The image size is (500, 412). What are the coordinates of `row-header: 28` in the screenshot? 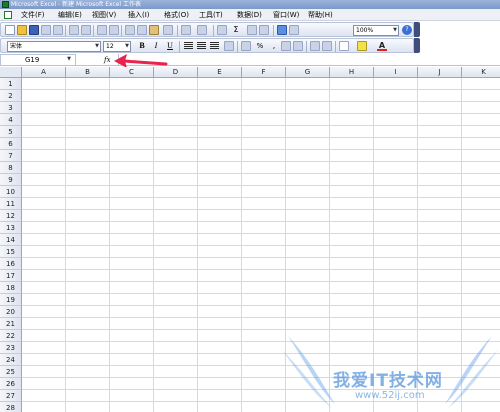 It's located at (11, 407).